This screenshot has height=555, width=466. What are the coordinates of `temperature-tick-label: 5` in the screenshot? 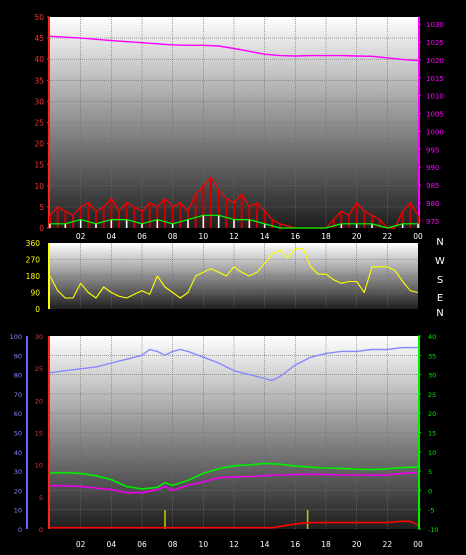 It's located at (430, 472).